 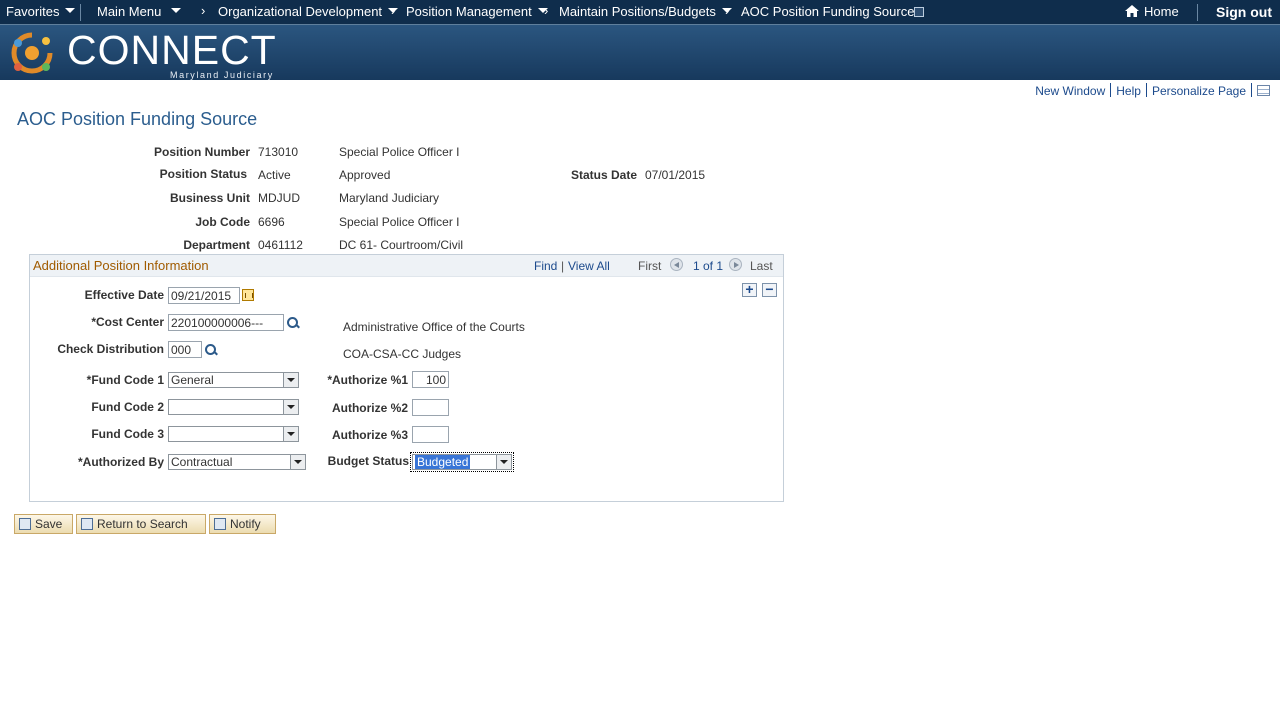 I want to click on authorize-3-label: Authorize %3, so click(x=369, y=435).